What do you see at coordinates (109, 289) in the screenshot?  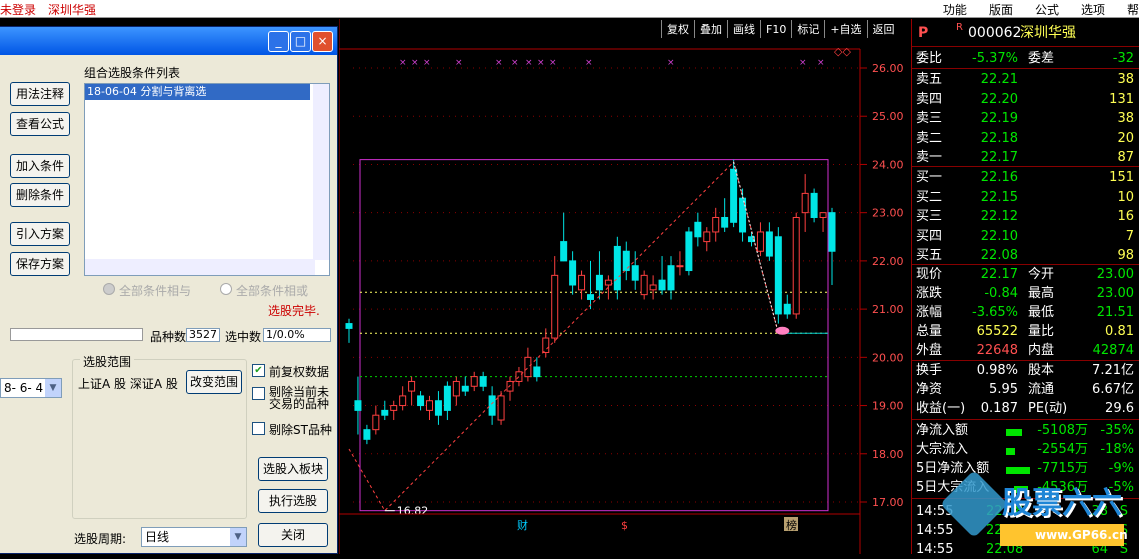 I see `radio-and` at bounding box center [109, 289].